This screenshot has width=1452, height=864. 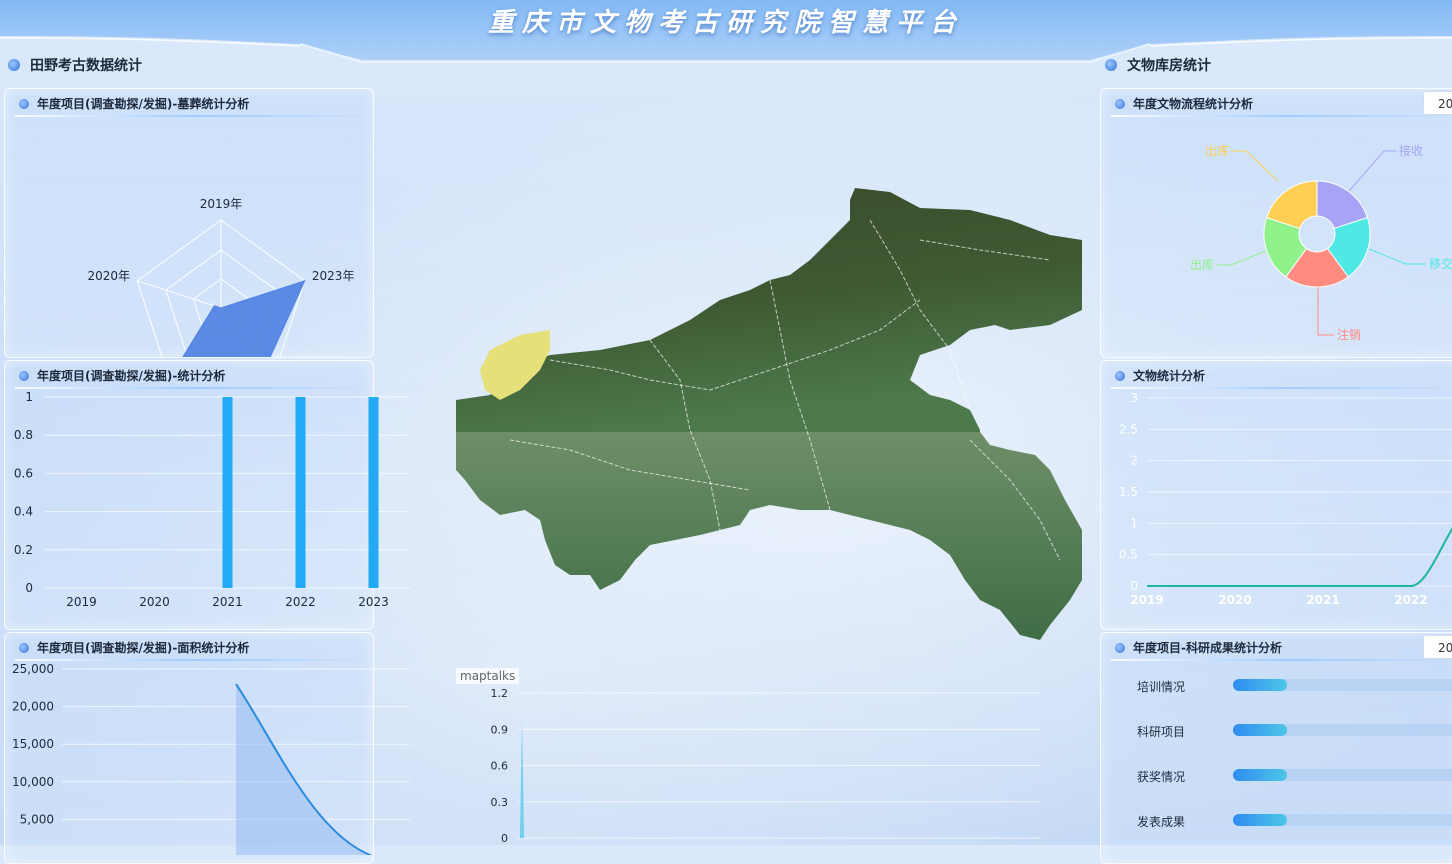 I want to click on research-panel-title: 年度项目-科研成果统计分析, so click(x=1207, y=648).